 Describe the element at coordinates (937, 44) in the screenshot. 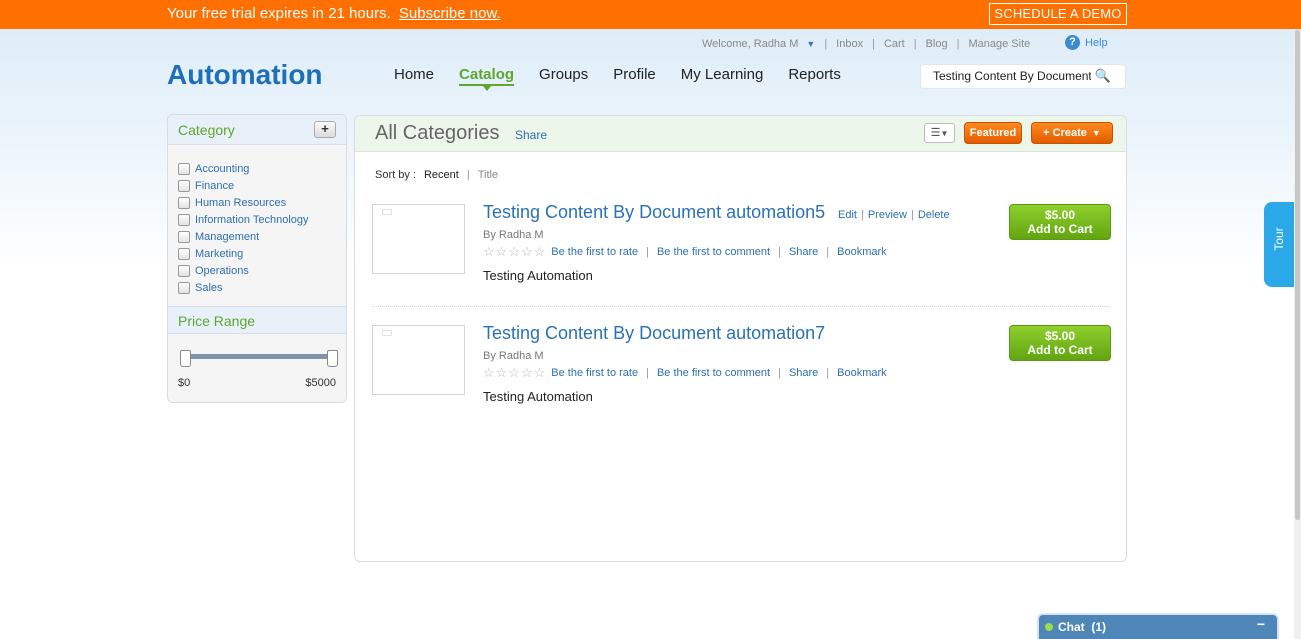

I see `blog-link: Blog` at that location.